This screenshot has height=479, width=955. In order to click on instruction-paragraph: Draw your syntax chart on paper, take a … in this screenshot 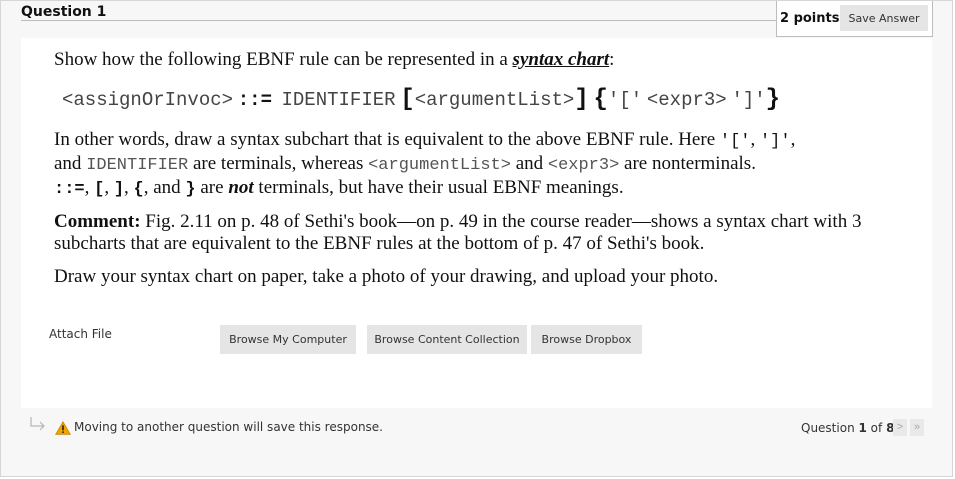, I will do `click(386, 276)`.